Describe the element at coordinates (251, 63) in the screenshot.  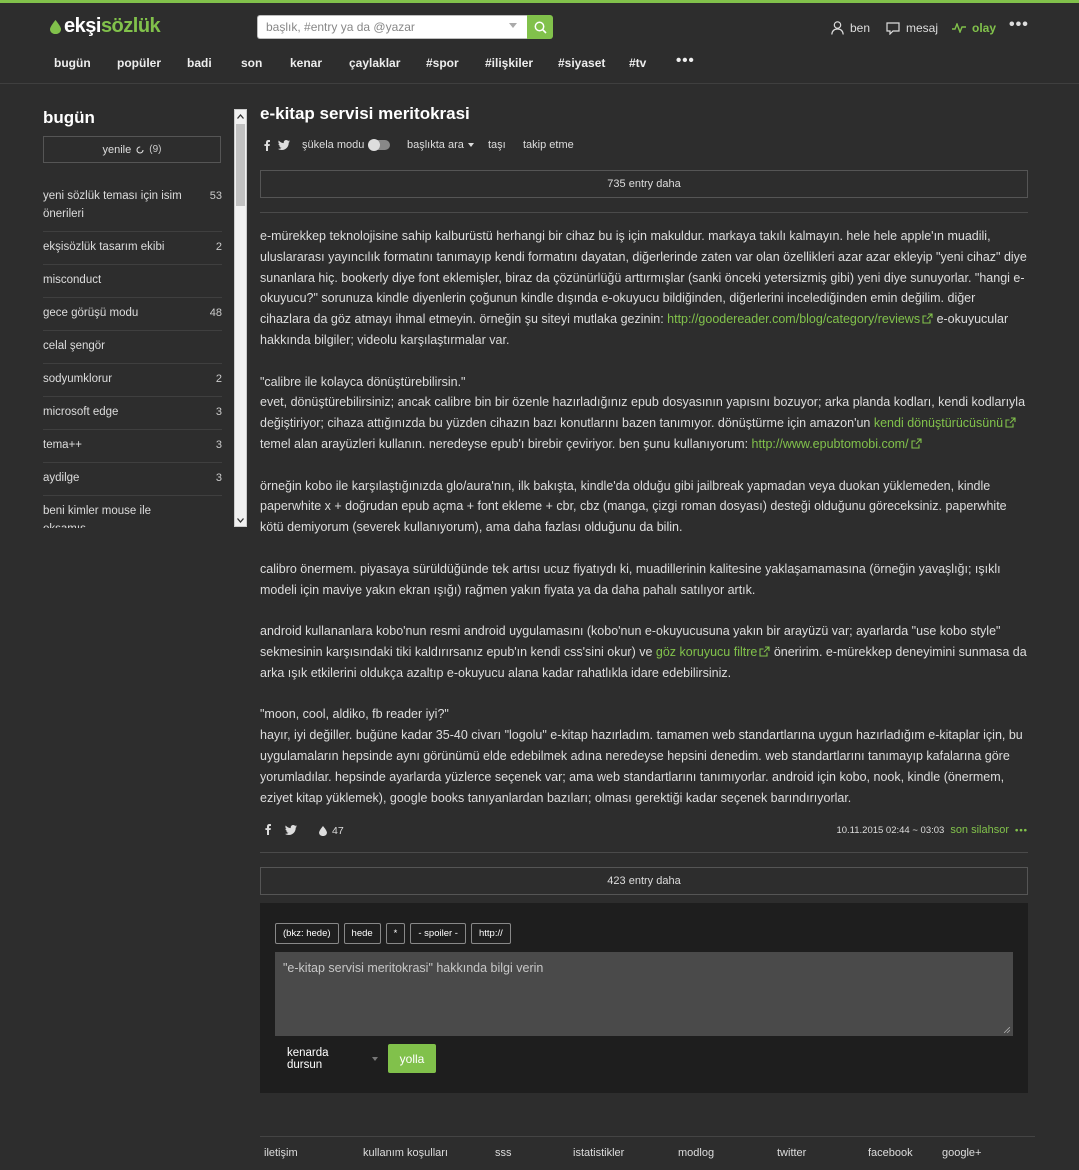
I see `topic-nav-item: son` at that location.